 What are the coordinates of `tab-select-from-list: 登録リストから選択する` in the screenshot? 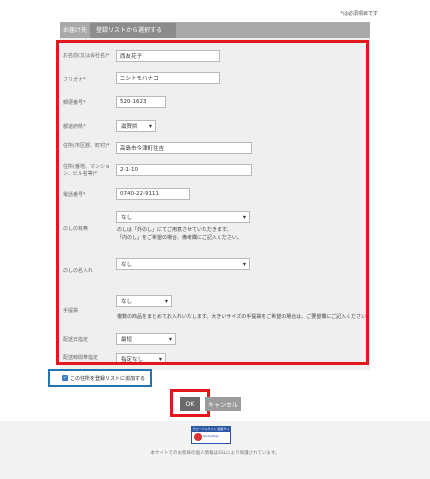 It's located at (133, 30).